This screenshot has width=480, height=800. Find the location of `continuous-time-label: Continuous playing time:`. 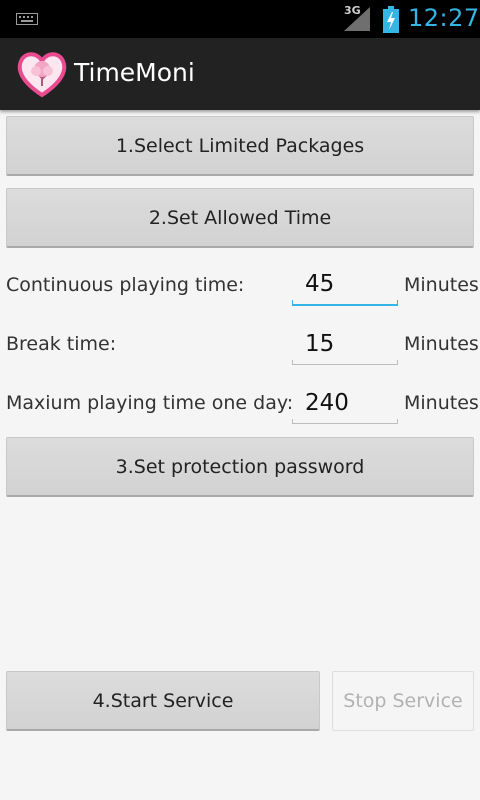

continuous-time-label: Continuous playing time: is located at coordinates (125, 285).